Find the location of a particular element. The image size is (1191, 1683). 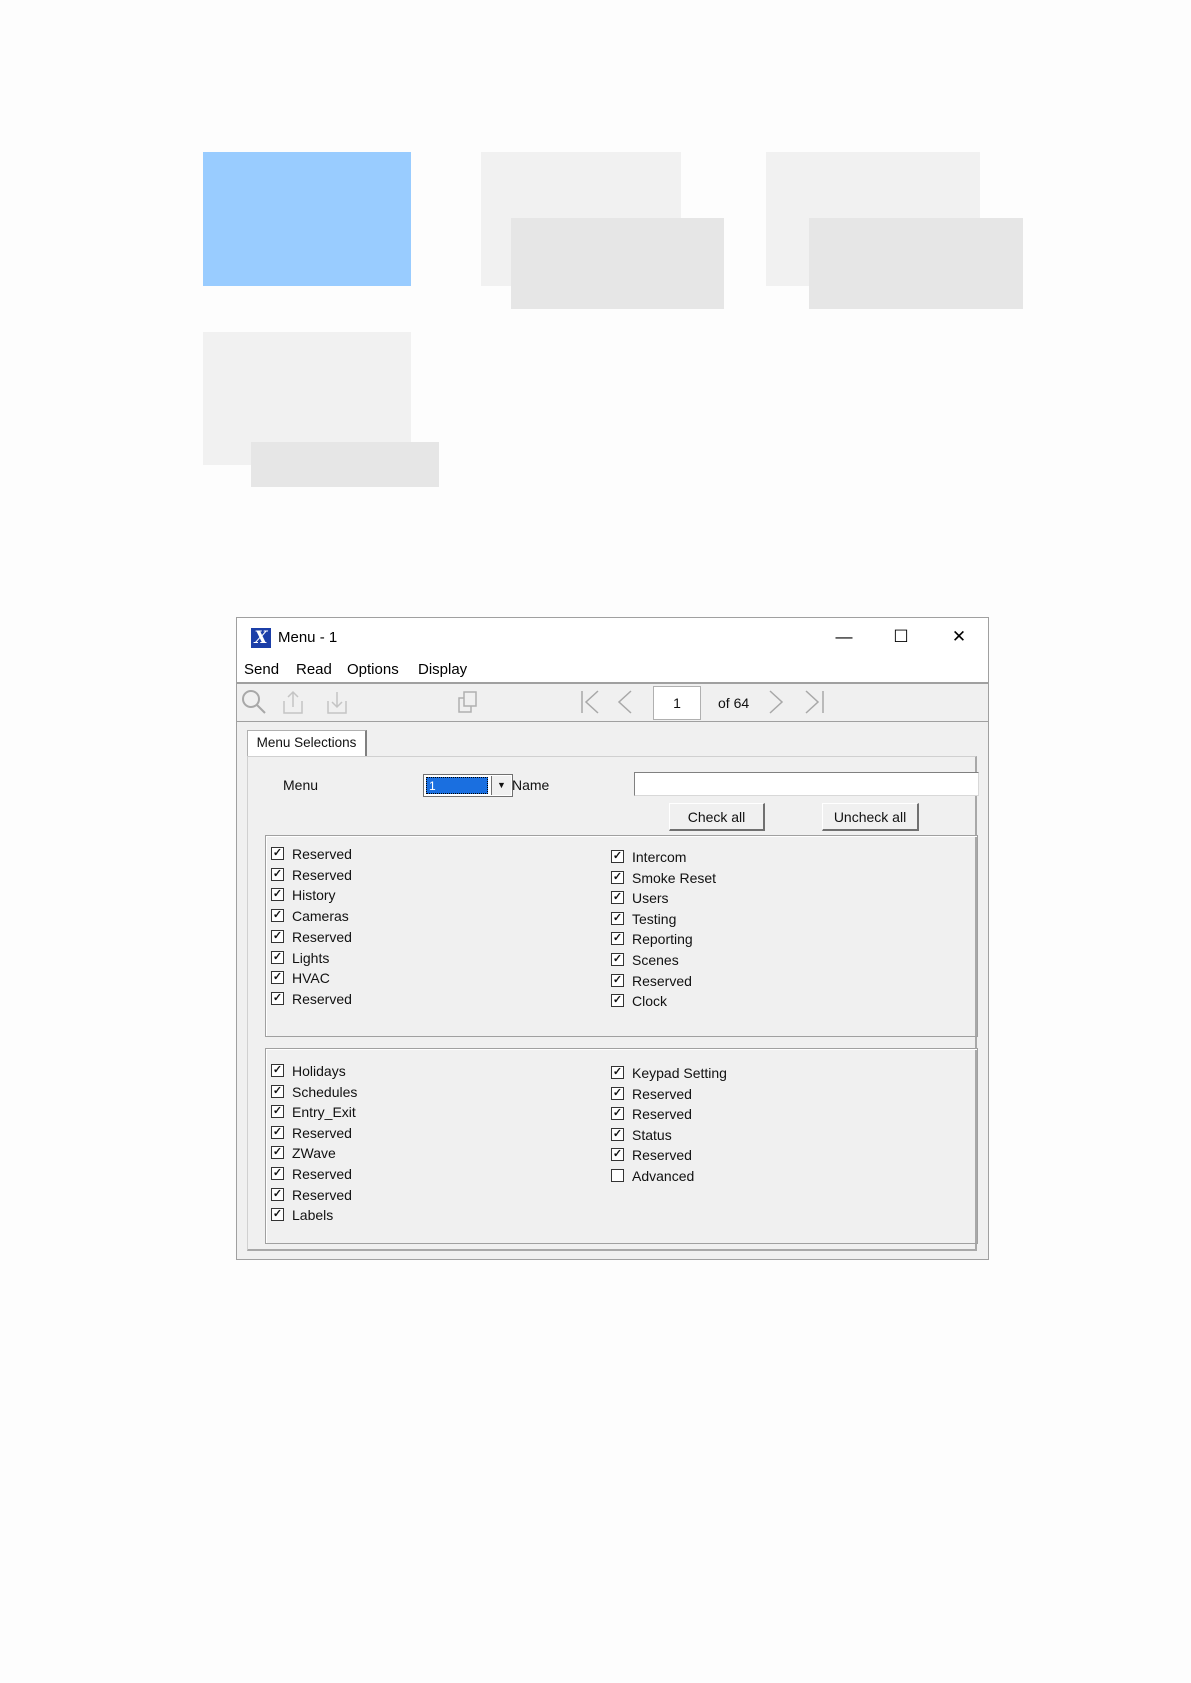

search-icon is located at coordinates (254, 702).